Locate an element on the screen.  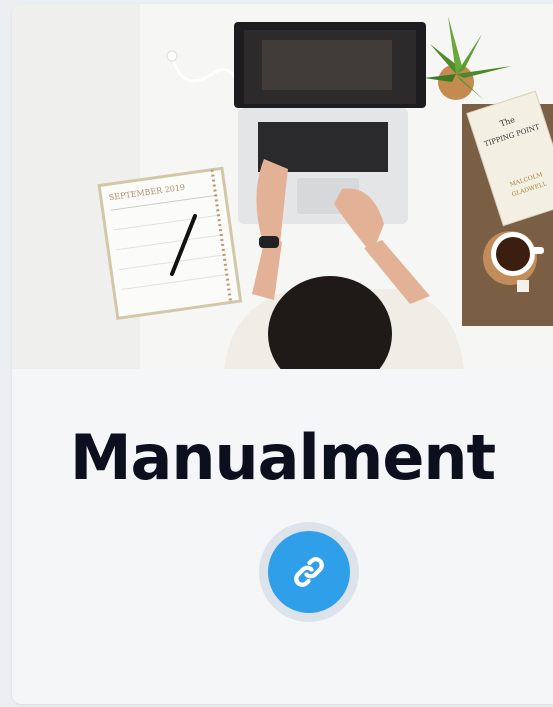
link-button is located at coordinates (309, 572).